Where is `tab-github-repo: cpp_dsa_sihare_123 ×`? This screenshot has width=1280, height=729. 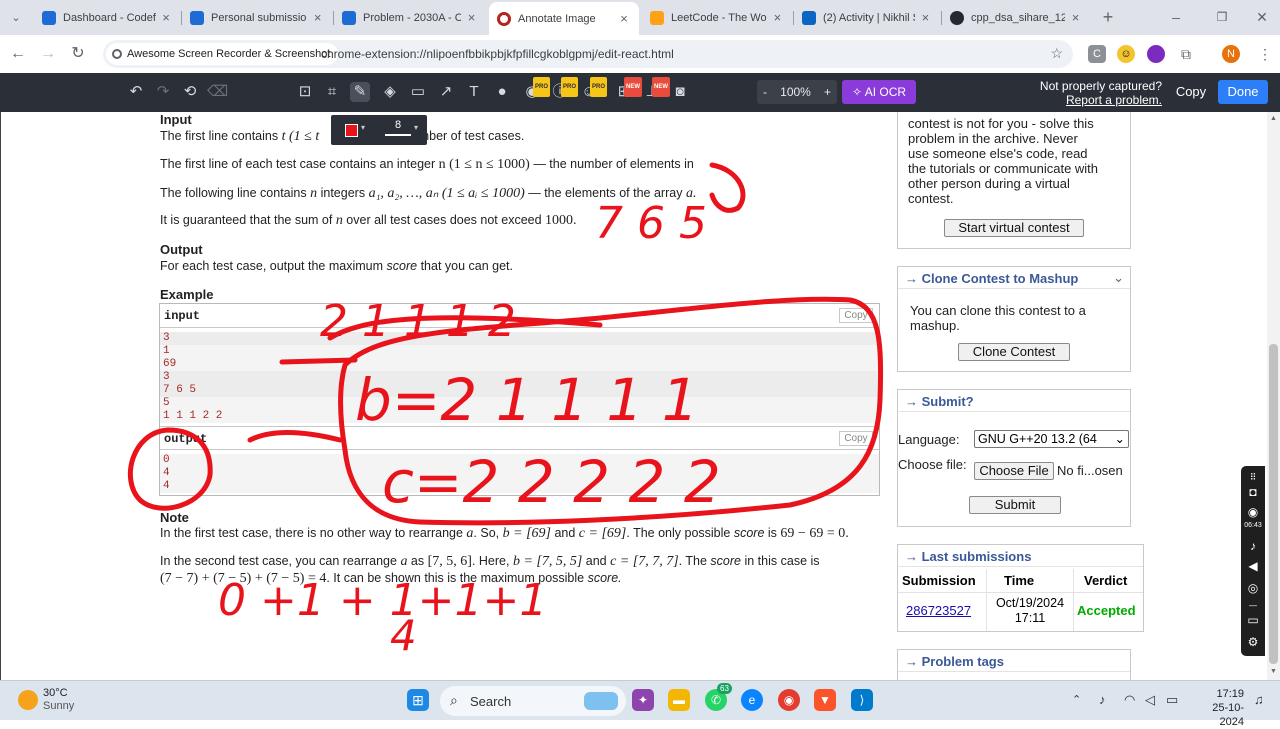
tab-github-repo: cpp_dsa_sihare_123 × is located at coordinates (1016, 17).